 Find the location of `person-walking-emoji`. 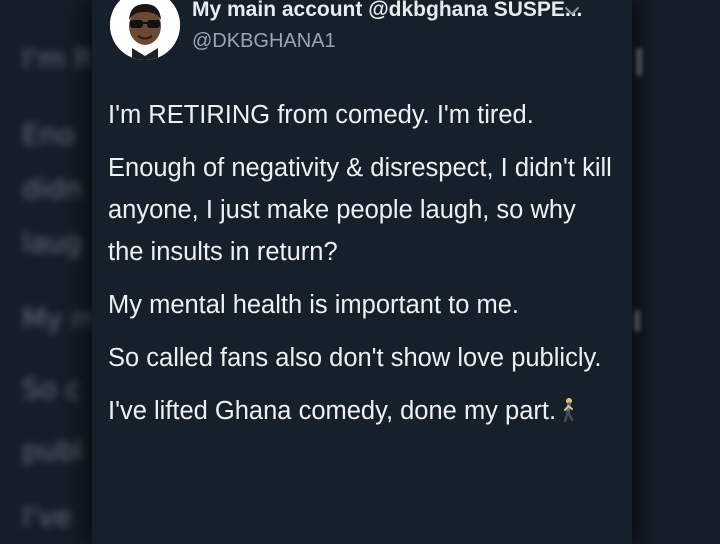

person-walking-emoji is located at coordinates (569, 408).